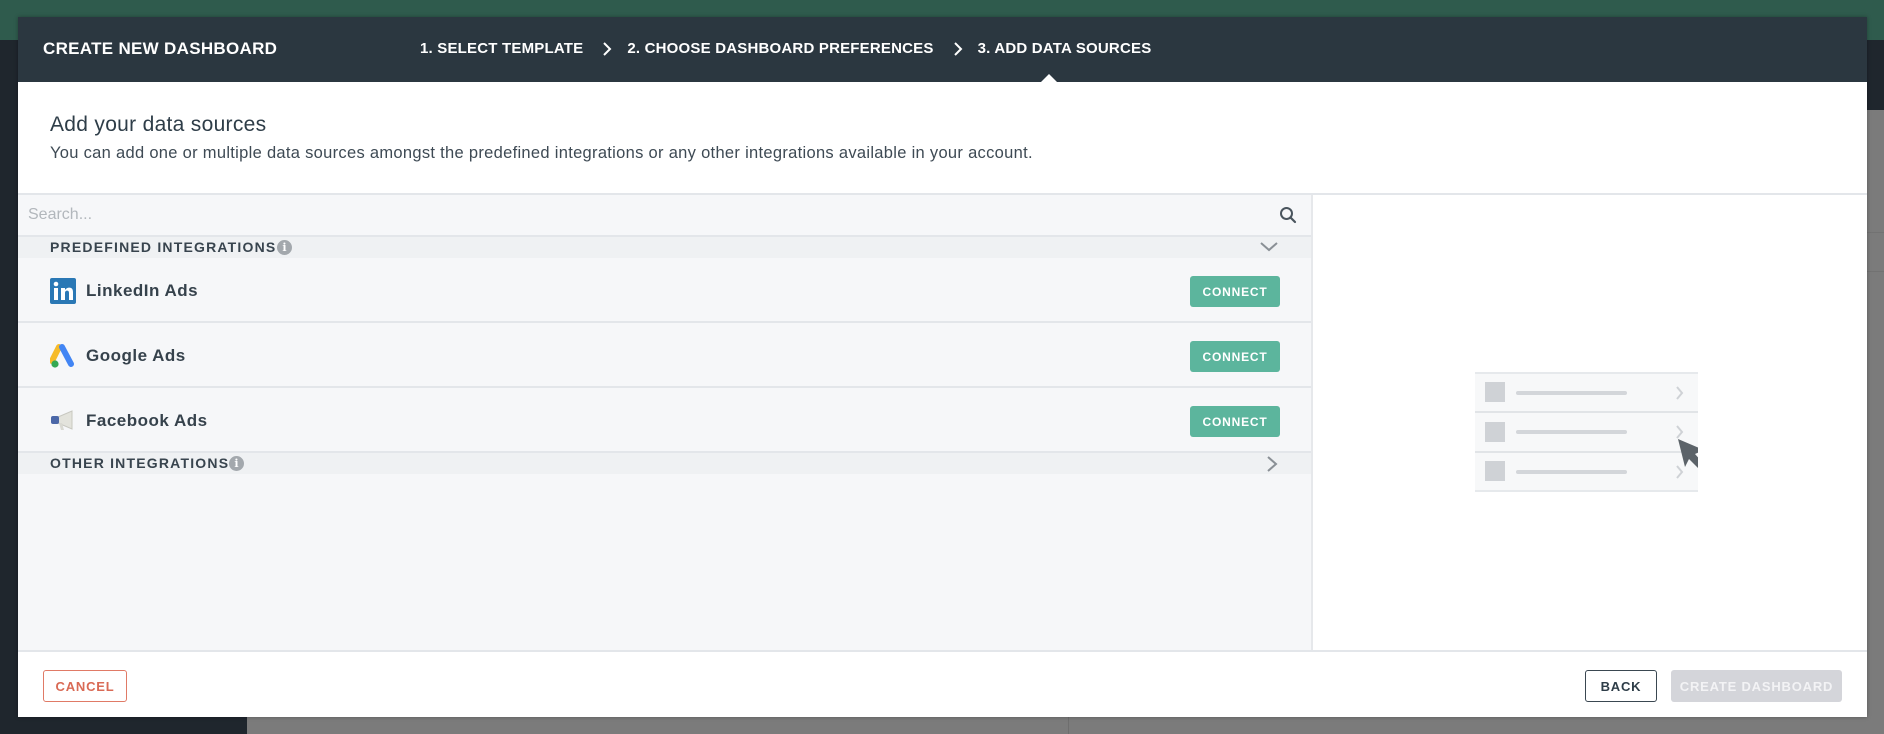 The image size is (1884, 734). Describe the element at coordinates (85, 686) in the screenshot. I see `cancel-button: CANCEL` at that location.